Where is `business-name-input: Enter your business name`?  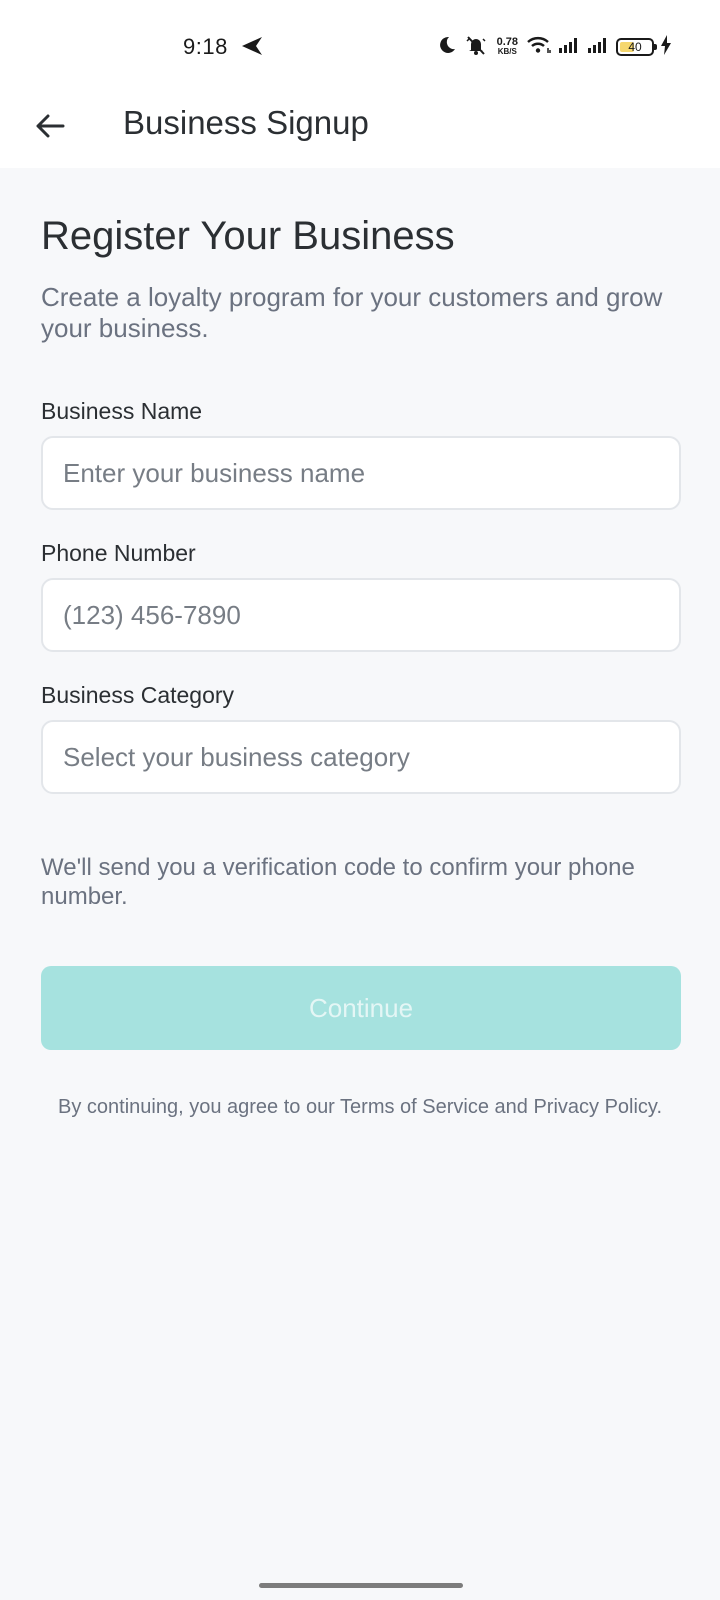
business-name-input: Enter your business name is located at coordinates (361, 473).